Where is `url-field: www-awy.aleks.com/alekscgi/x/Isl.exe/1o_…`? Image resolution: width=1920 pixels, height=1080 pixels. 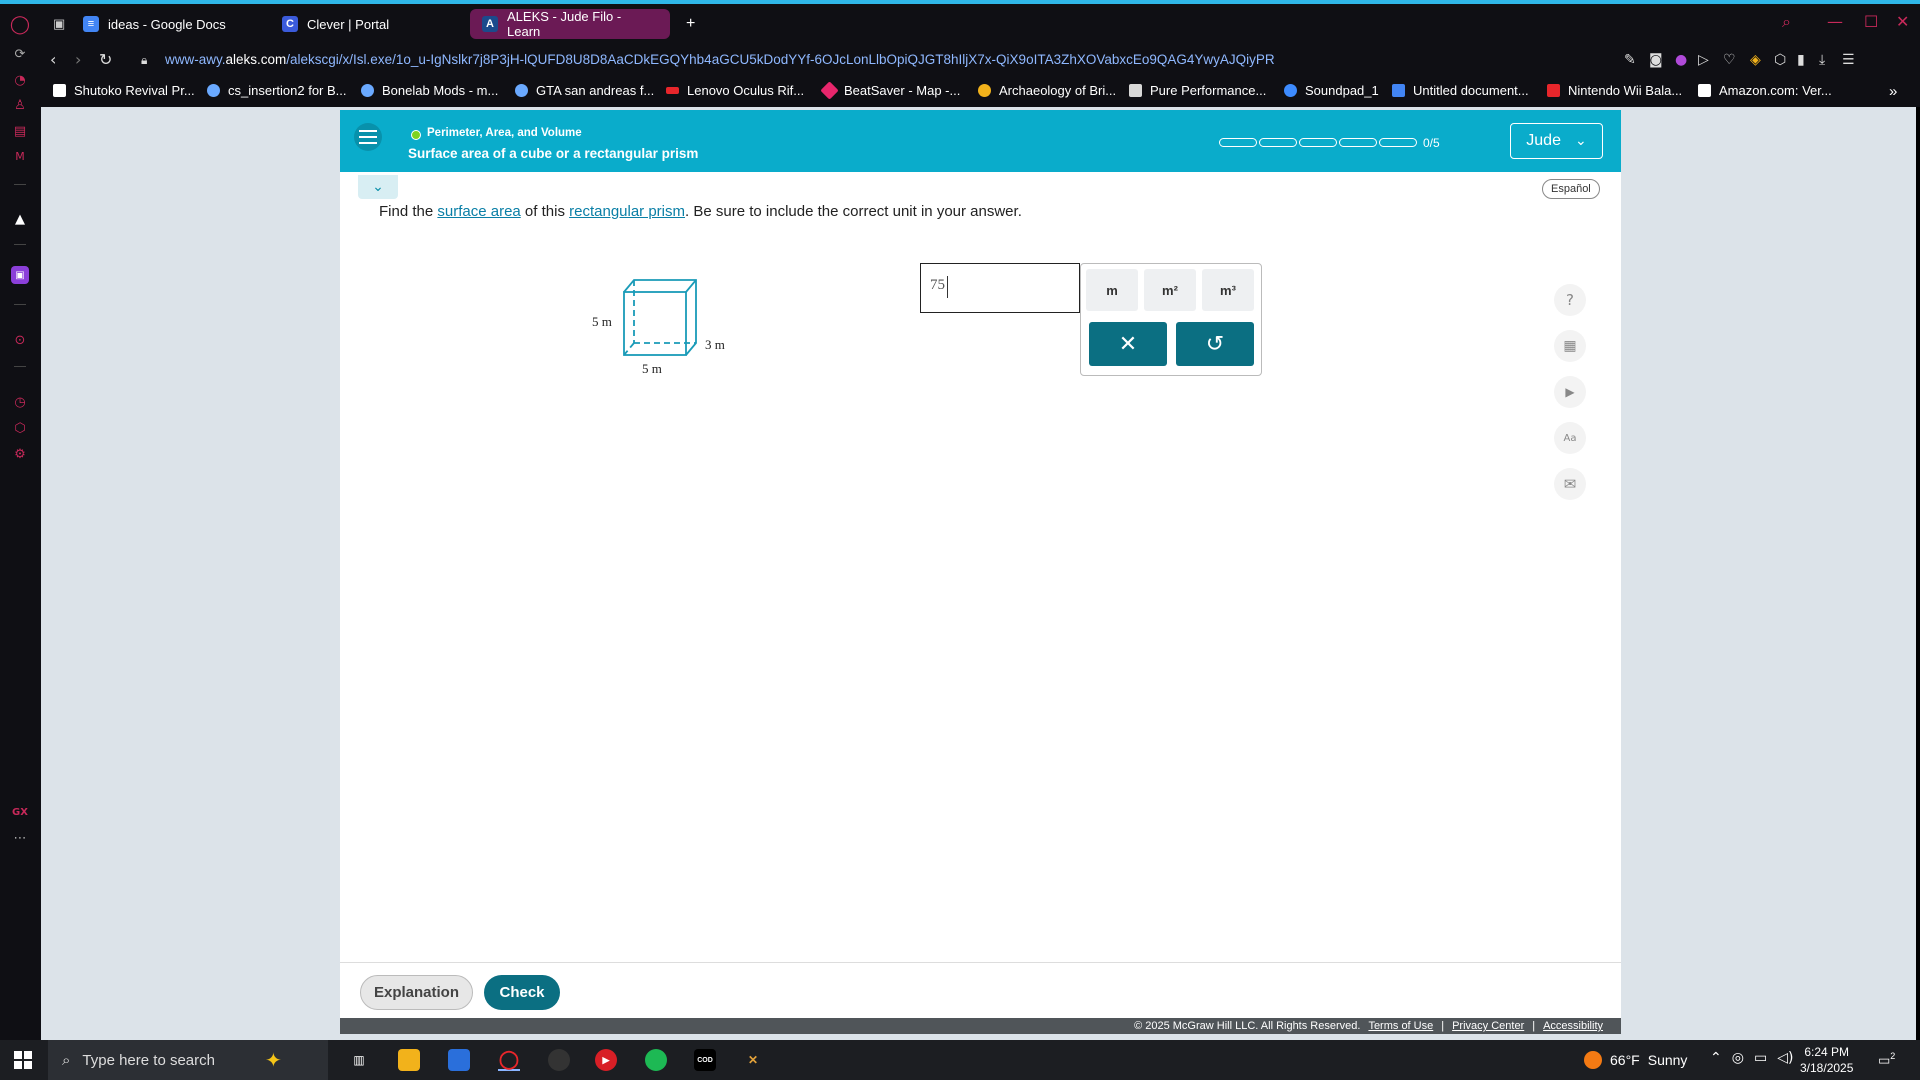
url-field: www-awy.aleks.com/alekscgi/x/Isl.exe/1o_… is located at coordinates (720, 59).